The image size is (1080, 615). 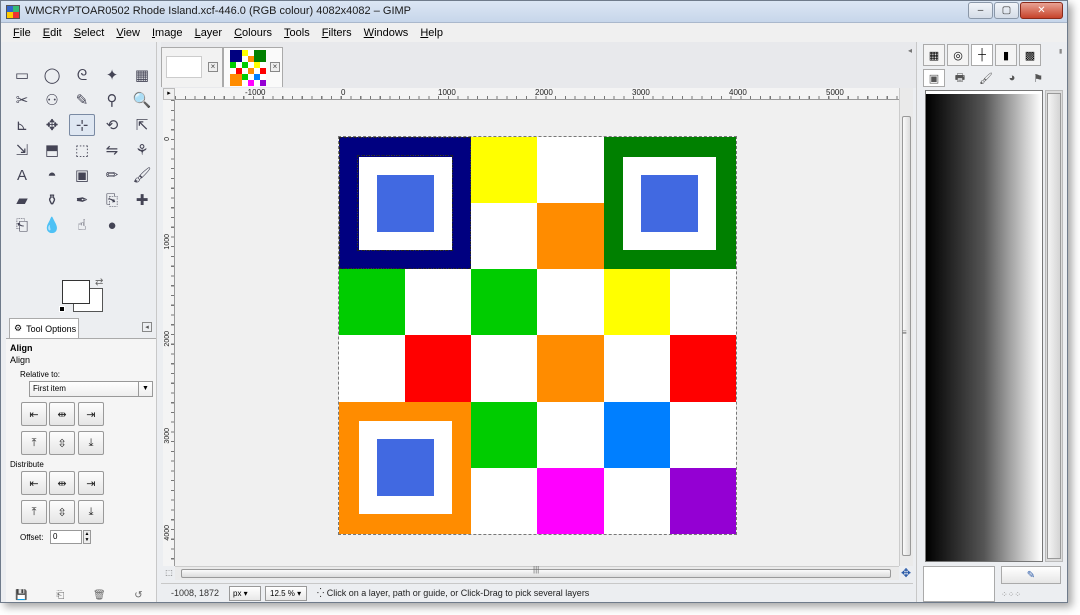 What do you see at coordinates (62, 483) in the screenshot?
I see `distribute-center-button: ⇹` at bounding box center [62, 483].